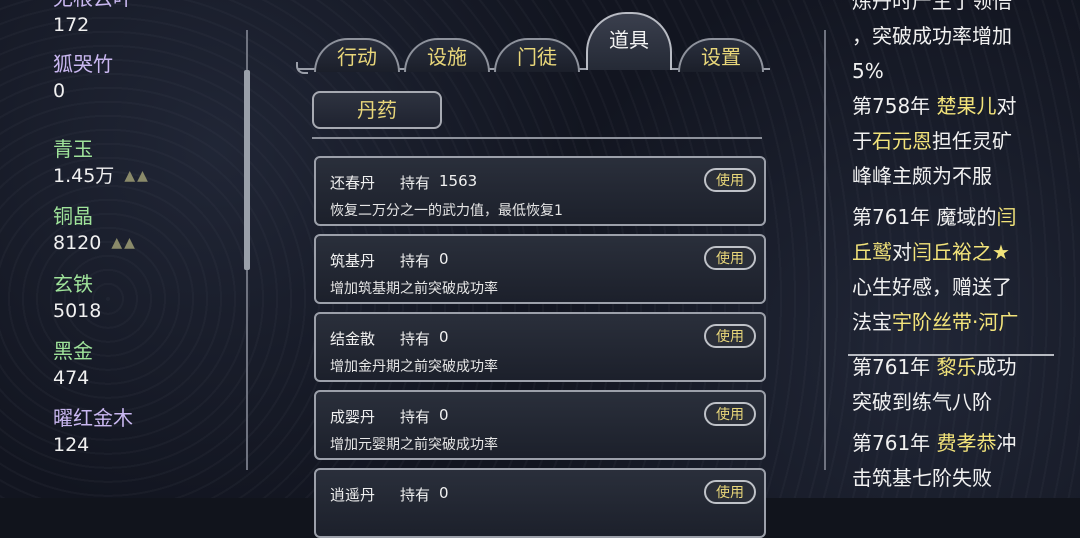  Describe the element at coordinates (932, 6) in the screenshot. I see `log-line: 炼丹时产生了领悟` at that location.